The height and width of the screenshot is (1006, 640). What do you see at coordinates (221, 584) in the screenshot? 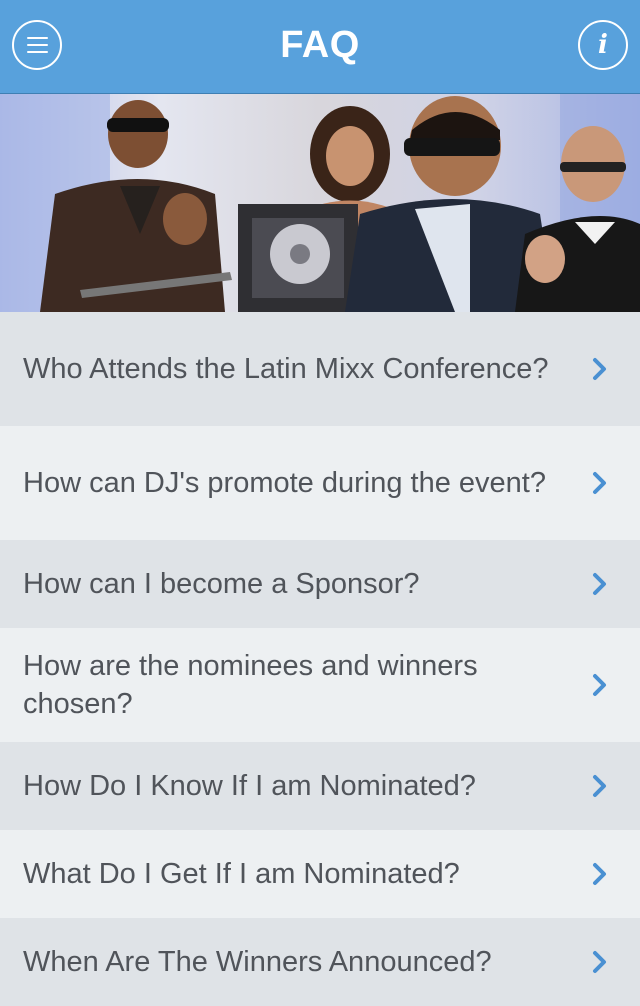
I see `faq-item-label: How can I become a Sponsor?` at bounding box center [221, 584].